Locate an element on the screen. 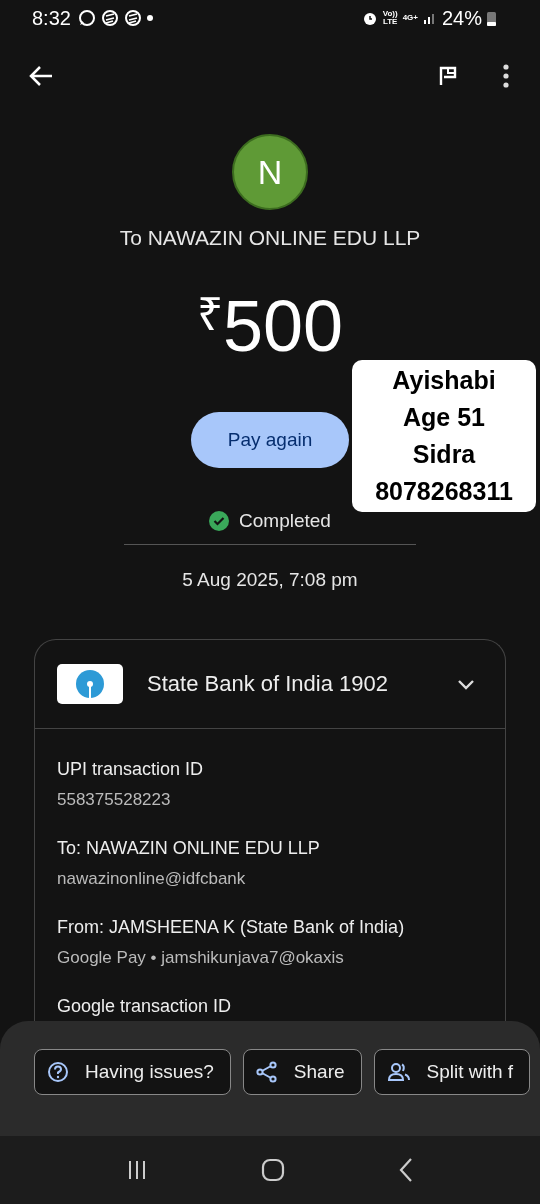 Image resolution: width=540 pixels, height=1204 pixels. detail-label: To: NAWAZIN ONLINE EDU LLP is located at coordinates (189, 848).